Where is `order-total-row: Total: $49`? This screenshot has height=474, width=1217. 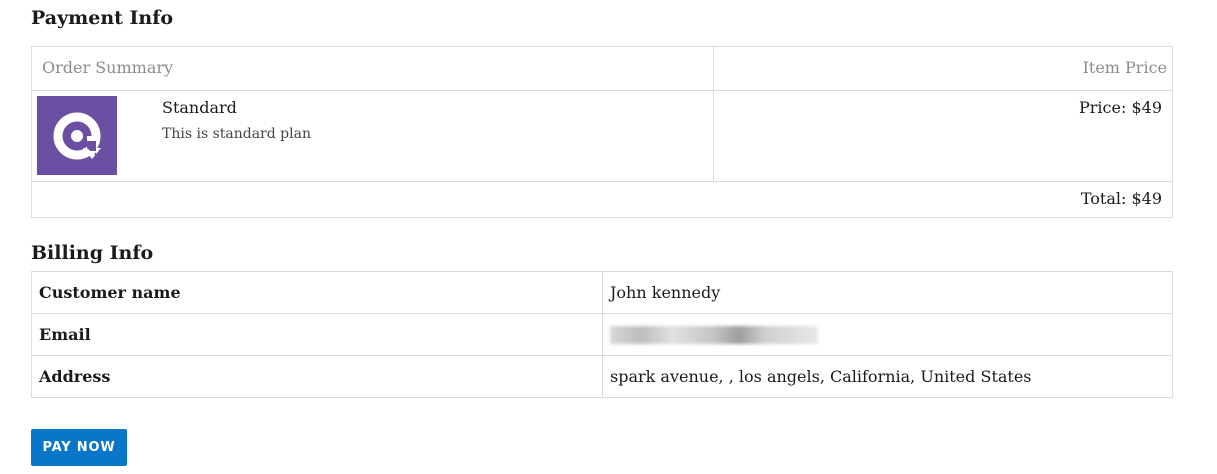 order-total-row: Total: $49 is located at coordinates (602, 199).